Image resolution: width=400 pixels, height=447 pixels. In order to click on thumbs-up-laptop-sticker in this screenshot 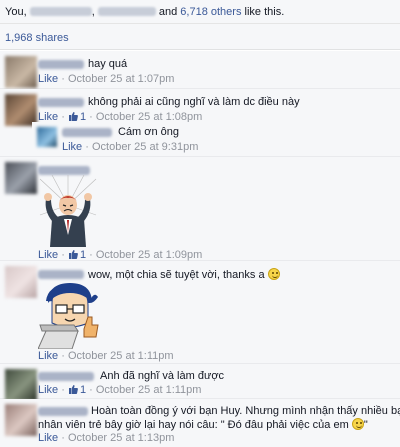, I will do `click(68, 316)`.